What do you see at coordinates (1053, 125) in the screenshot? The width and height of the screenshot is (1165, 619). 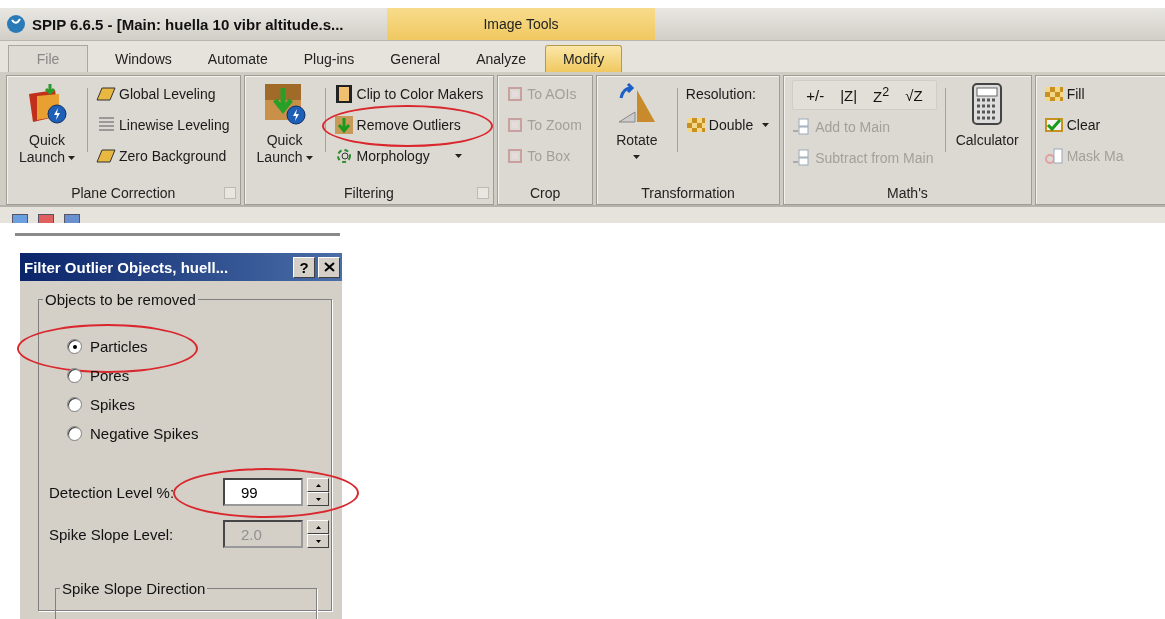 I see `checker-tick-icon` at bounding box center [1053, 125].